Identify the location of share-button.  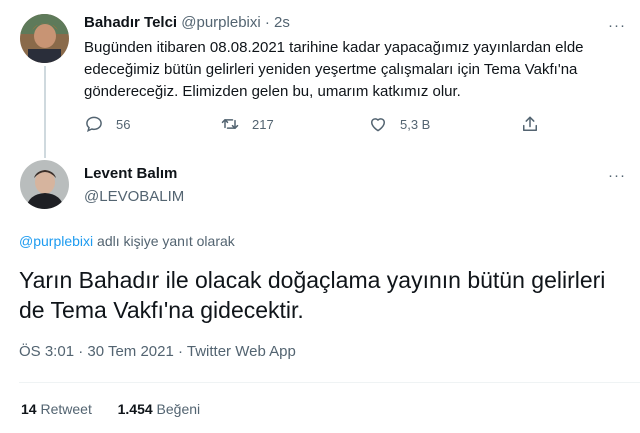
(536, 124).